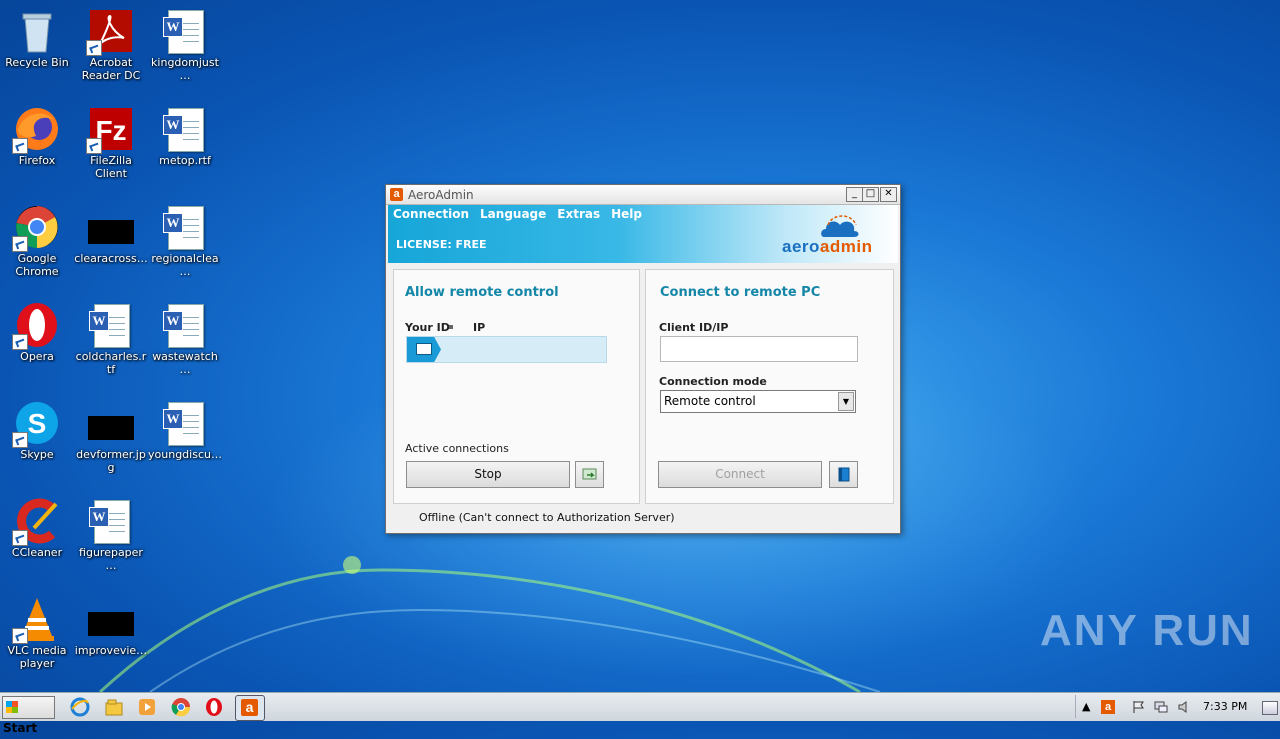 This screenshot has height=739, width=1280. Describe the element at coordinates (740, 474) in the screenshot. I see `connect-button: Connect` at that location.